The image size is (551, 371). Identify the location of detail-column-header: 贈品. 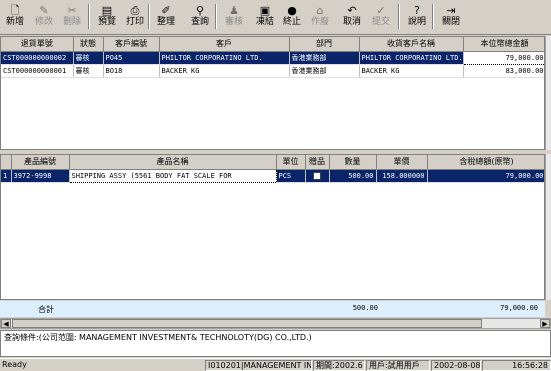
(317, 162).